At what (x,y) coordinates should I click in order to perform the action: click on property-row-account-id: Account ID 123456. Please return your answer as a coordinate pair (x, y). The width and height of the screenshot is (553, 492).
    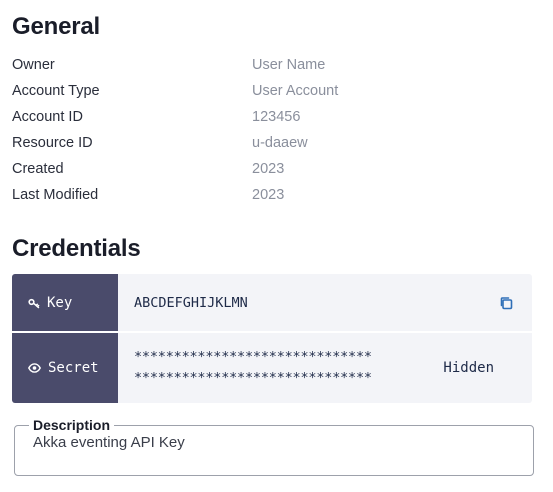
    Looking at the image, I should click on (272, 117).